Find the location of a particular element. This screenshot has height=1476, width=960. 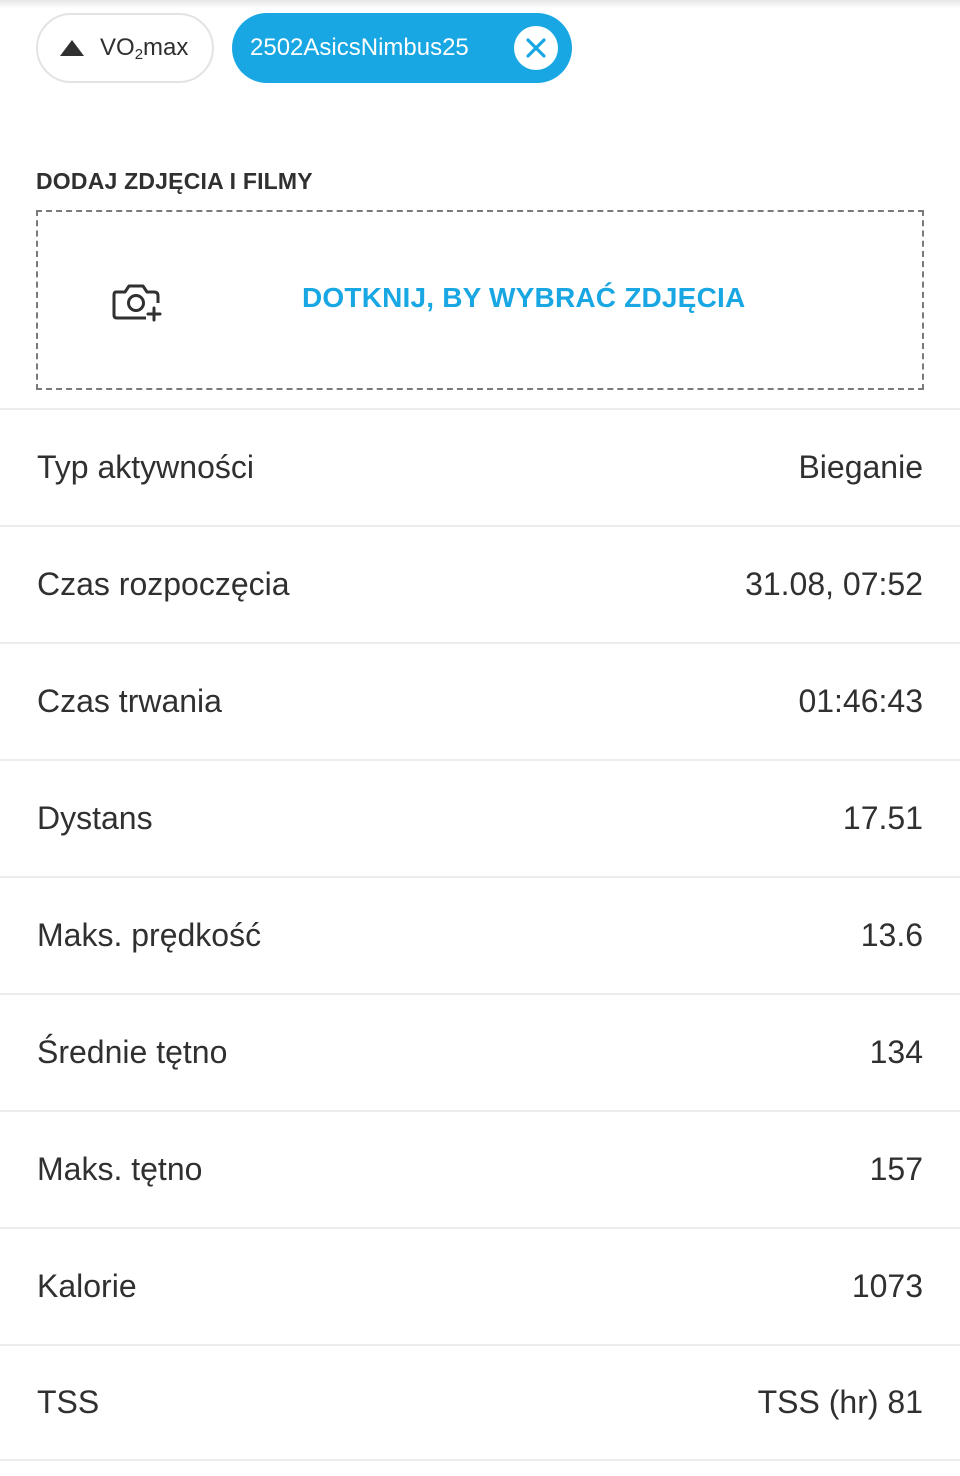

avg-heart-rate-row: Średnie tętno 134 is located at coordinates (480, 1051).